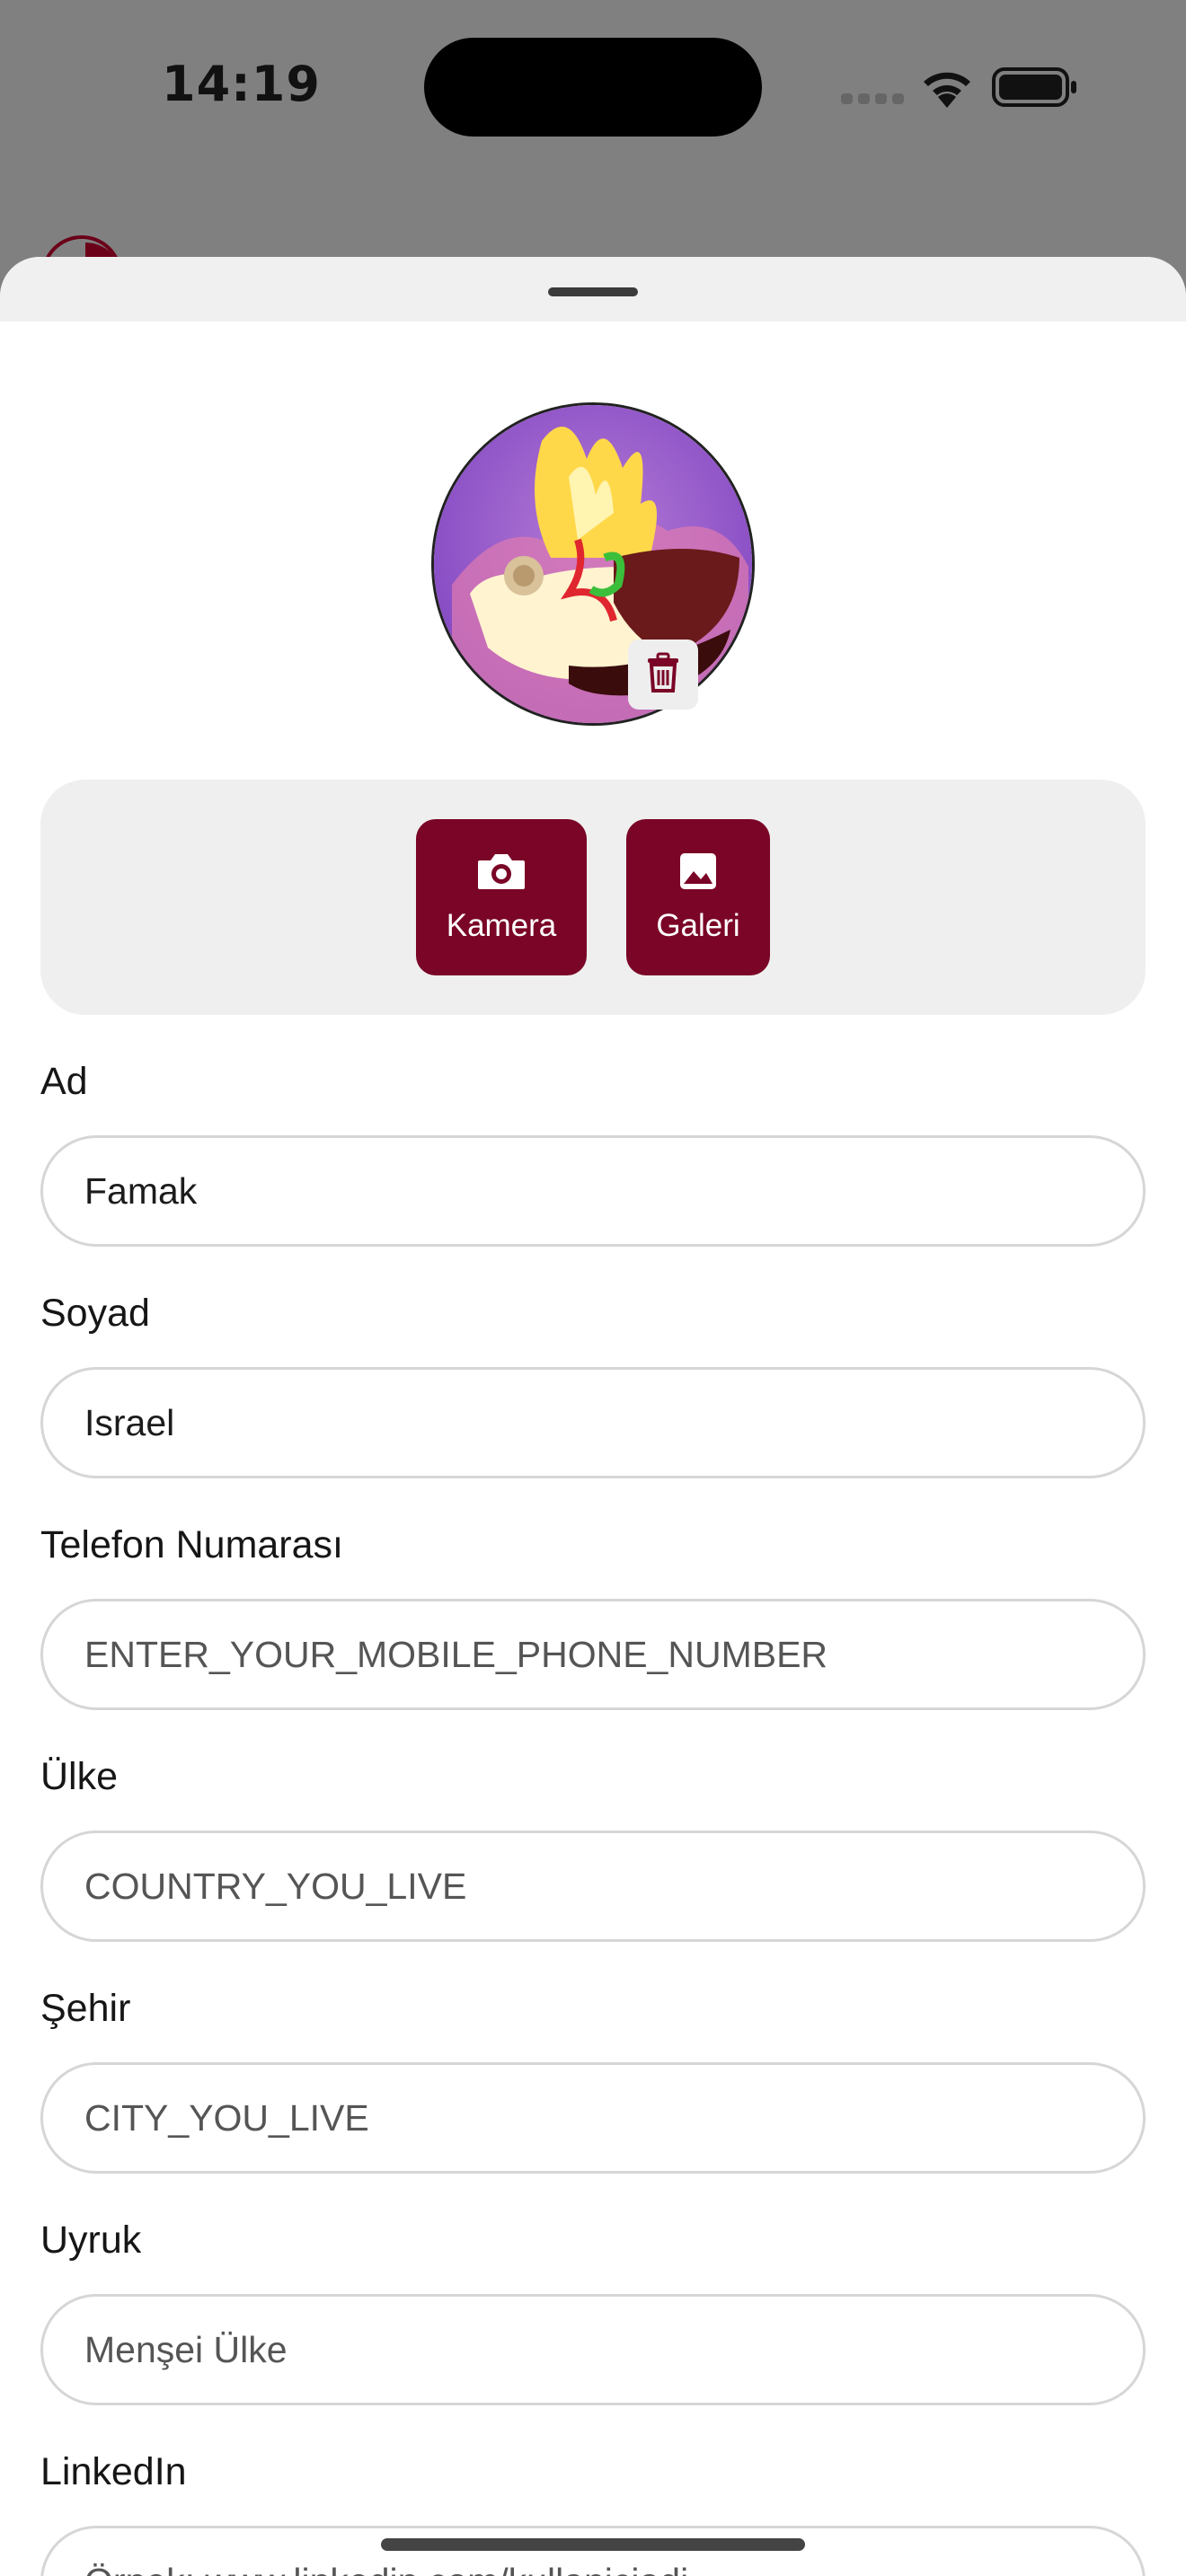 This screenshot has height=2576, width=1186. What do you see at coordinates (593, 1654) in the screenshot?
I see `phone-input: ENTER_YOUR_MOBILE_PHONE_NUMBER` at bounding box center [593, 1654].